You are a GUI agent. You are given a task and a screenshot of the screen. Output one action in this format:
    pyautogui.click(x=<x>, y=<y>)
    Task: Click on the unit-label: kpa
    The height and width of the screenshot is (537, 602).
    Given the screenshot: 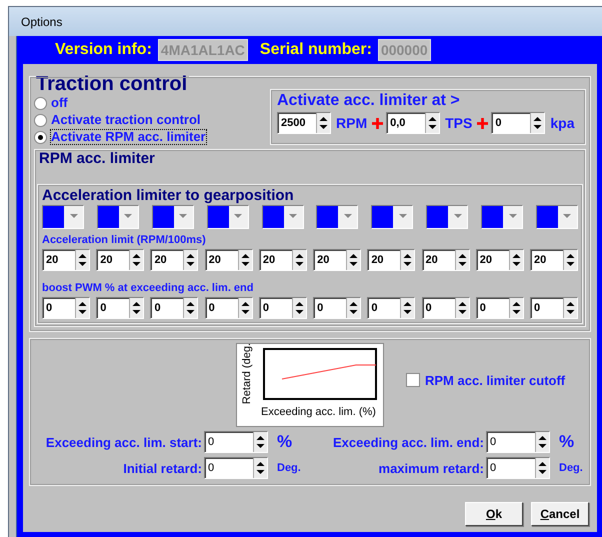 What is the action you would take?
    pyautogui.click(x=562, y=123)
    